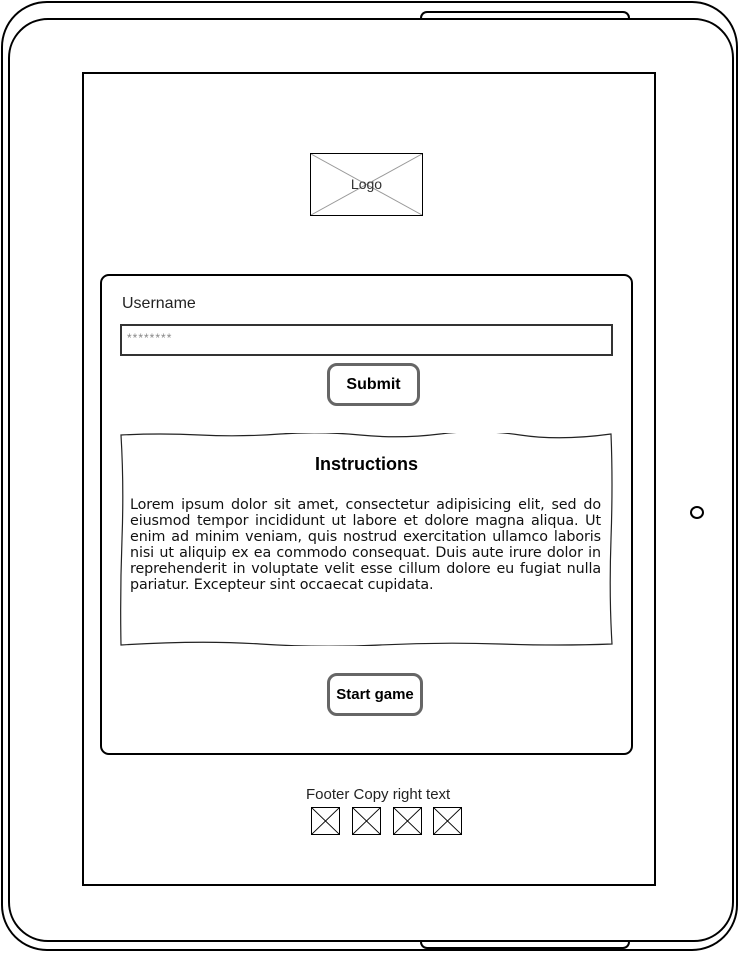  I want to click on instructions-title: Instructions, so click(366, 464).